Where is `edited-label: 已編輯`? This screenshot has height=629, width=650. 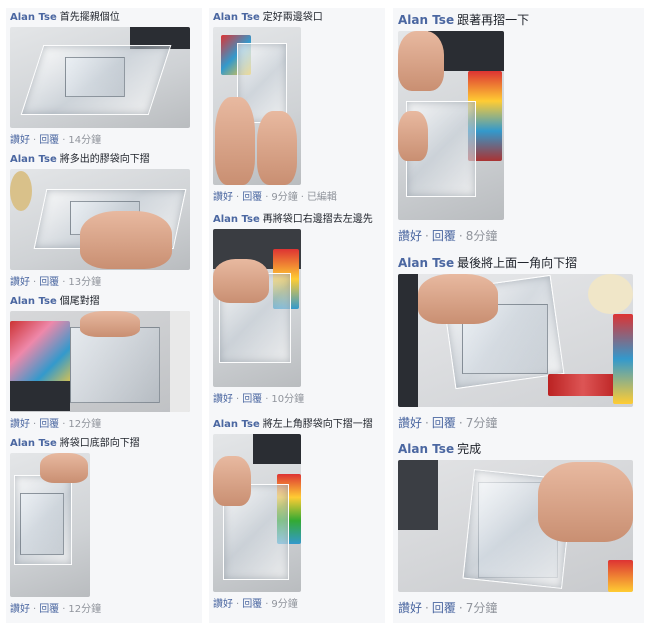 edited-label: 已編輯 is located at coordinates (321, 197).